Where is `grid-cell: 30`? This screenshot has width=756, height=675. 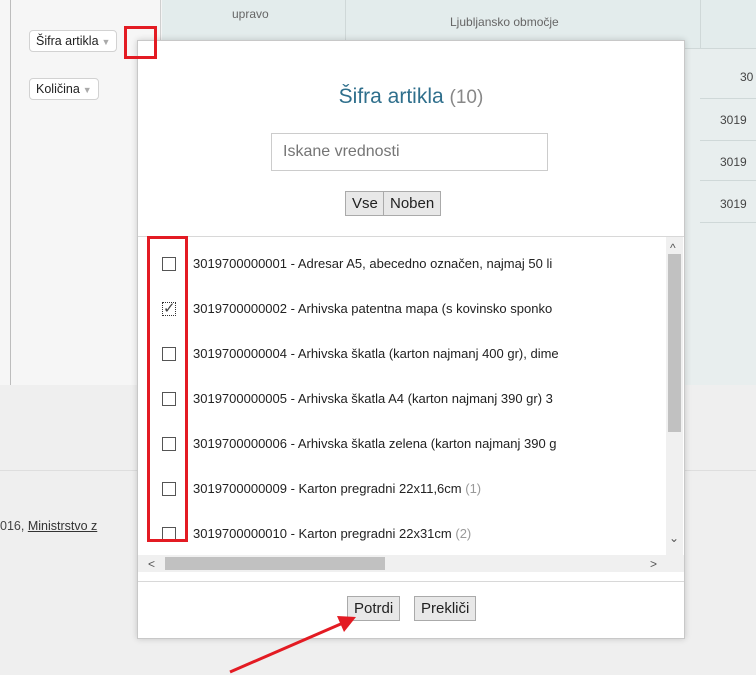
grid-cell: 30 is located at coordinates (747, 77).